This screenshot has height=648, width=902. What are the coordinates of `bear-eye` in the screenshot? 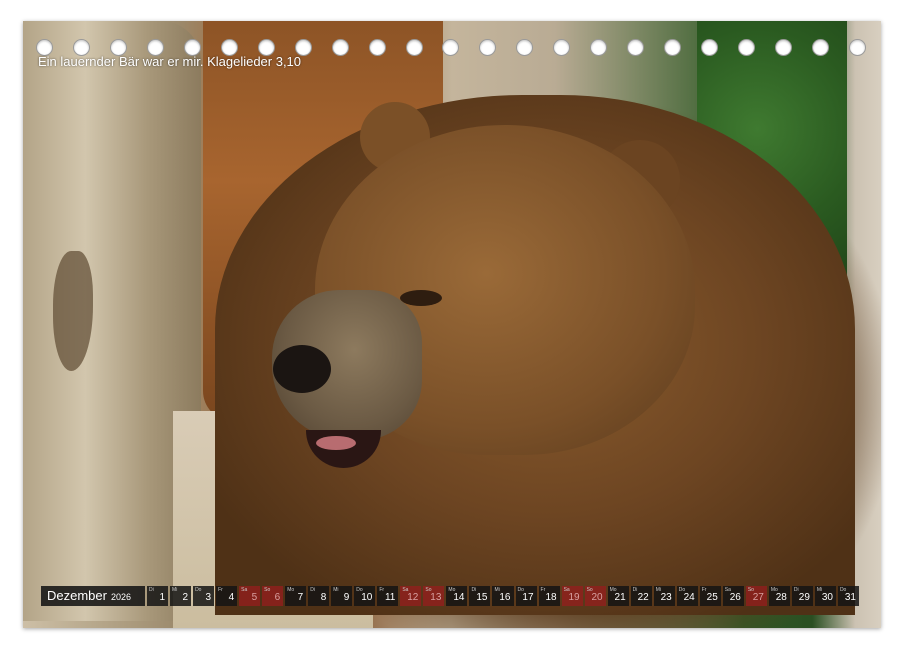 It's located at (421, 298).